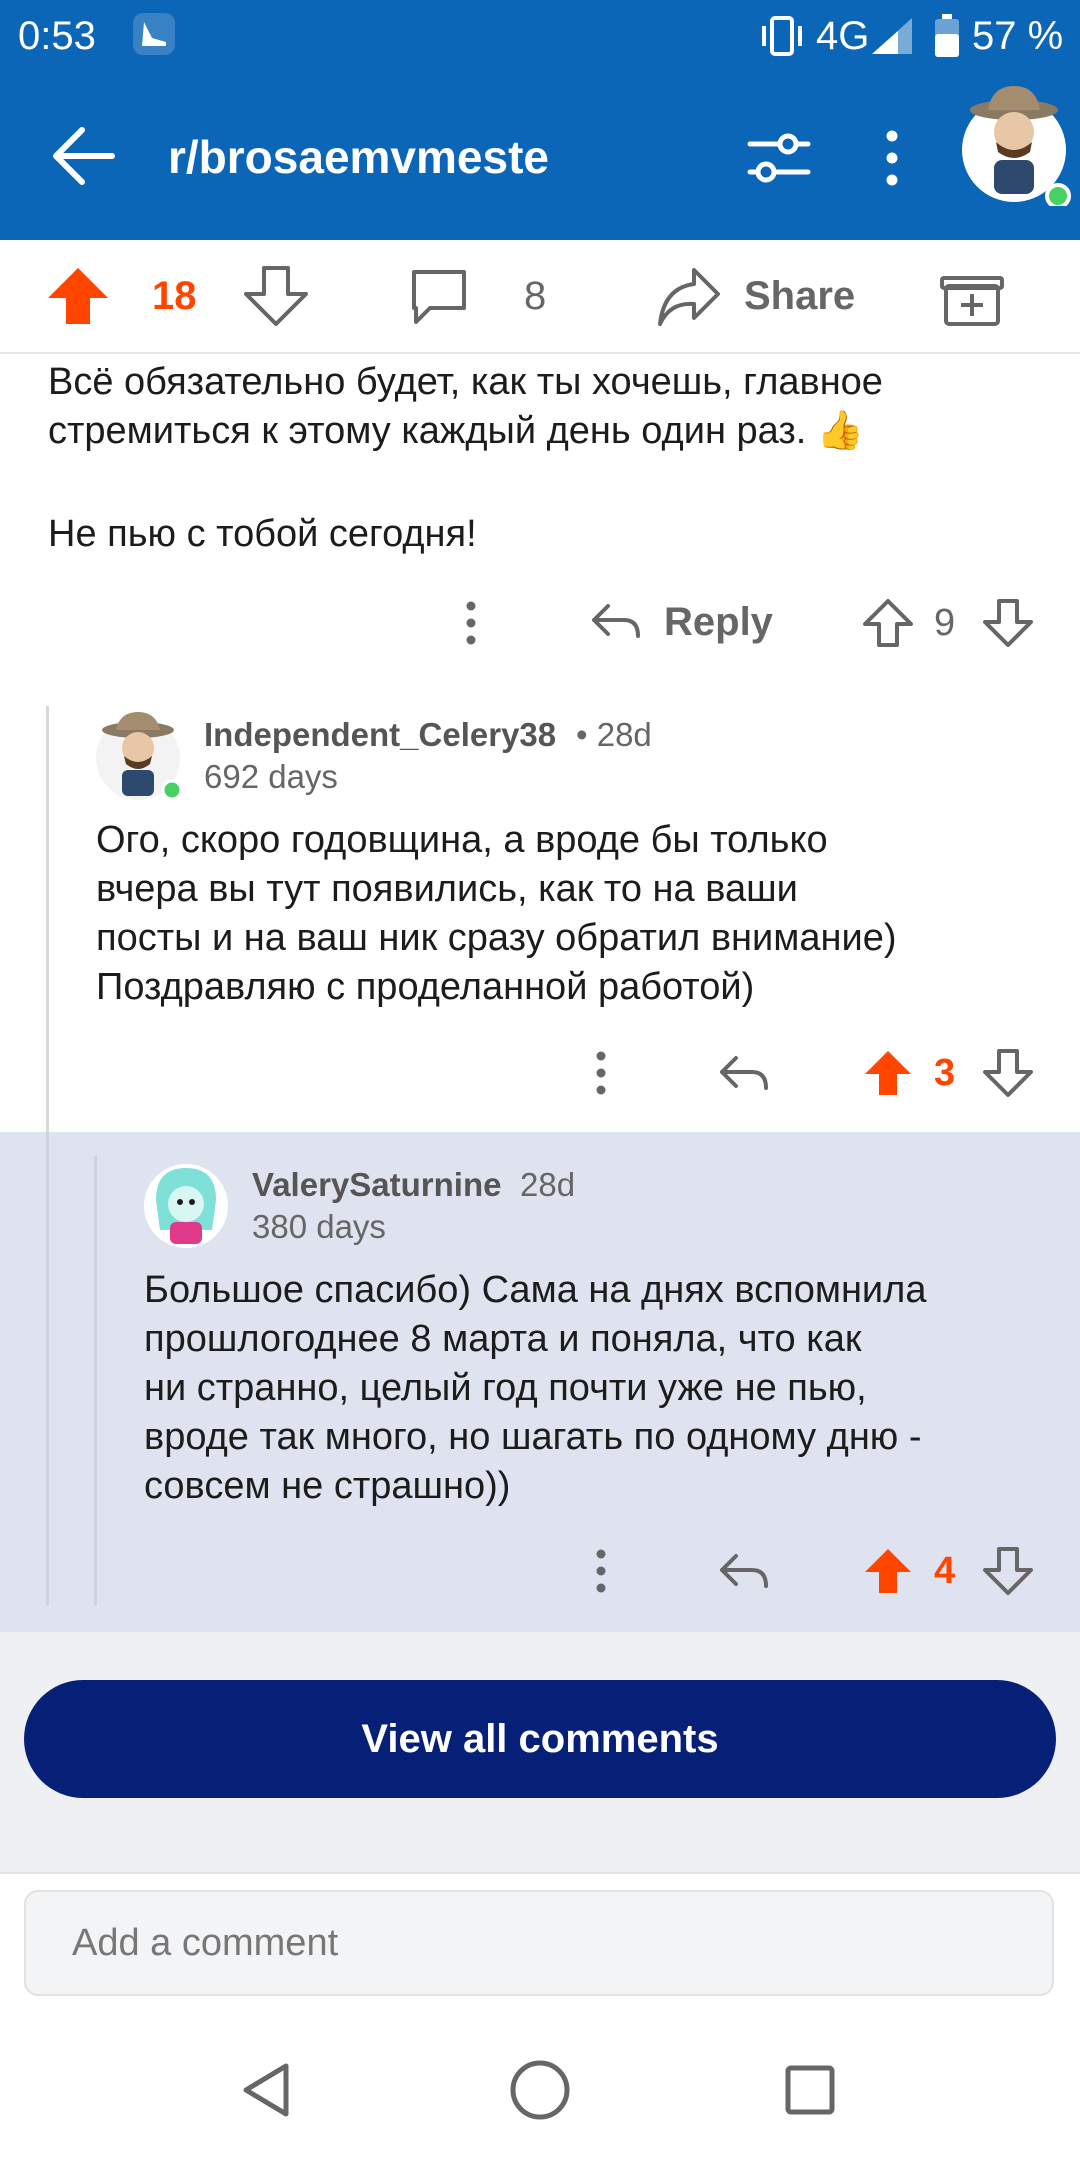 This screenshot has height=2162, width=1080. Describe the element at coordinates (425, 987) in the screenshot. I see `comment-line-4: Поздравляю с проделанной работой)` at that location.